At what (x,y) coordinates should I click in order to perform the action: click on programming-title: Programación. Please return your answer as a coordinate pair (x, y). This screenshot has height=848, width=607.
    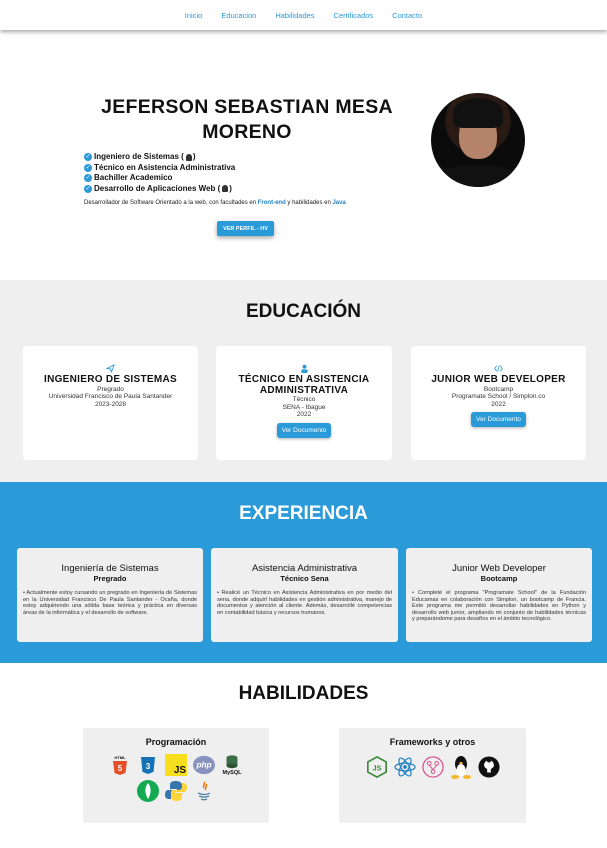
    Looking at the image, I should click on (176, 742).